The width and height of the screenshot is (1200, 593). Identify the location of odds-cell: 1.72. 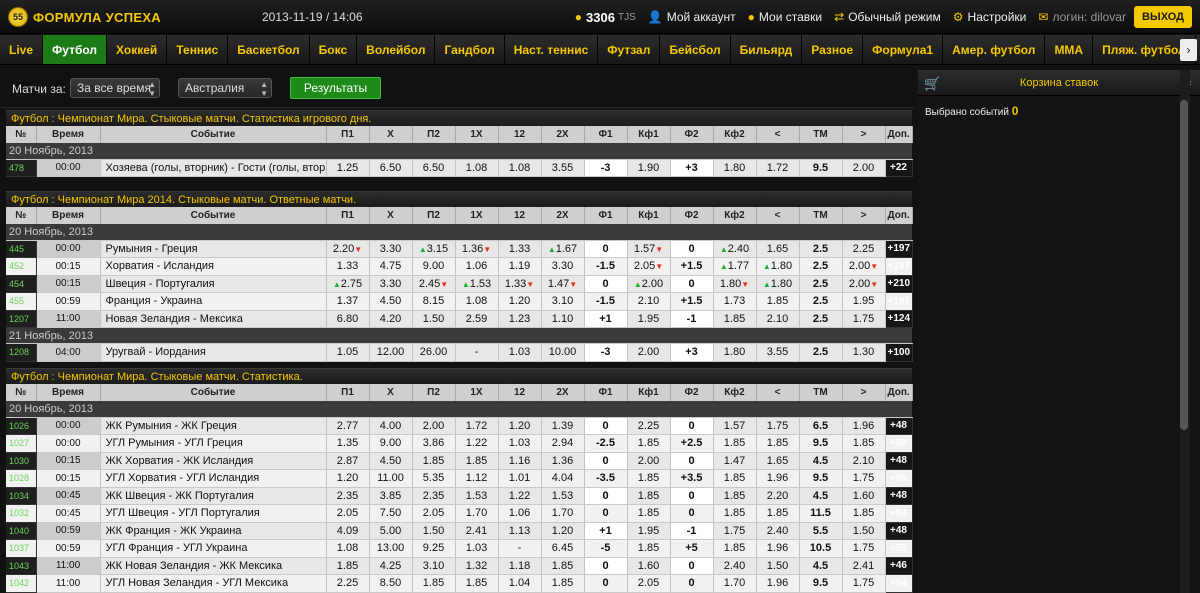
(778, 168).